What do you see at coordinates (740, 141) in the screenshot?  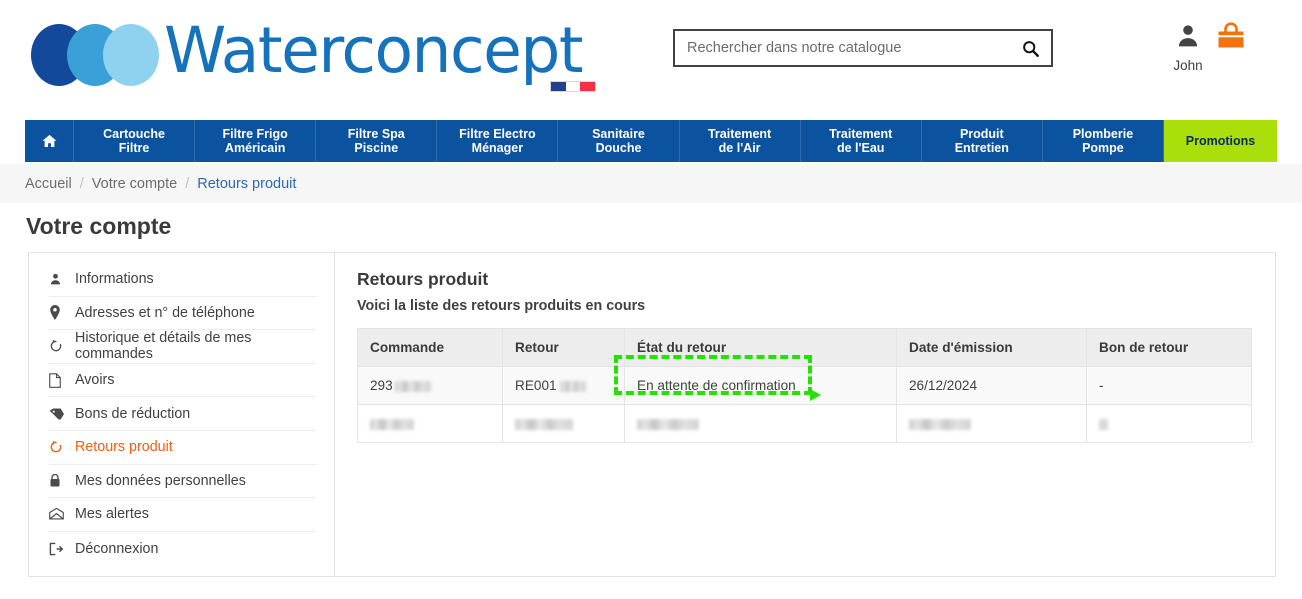 I see `nav-item-traitement-de-lair: Traitement de l'Air` at bounding box center [740, 141].